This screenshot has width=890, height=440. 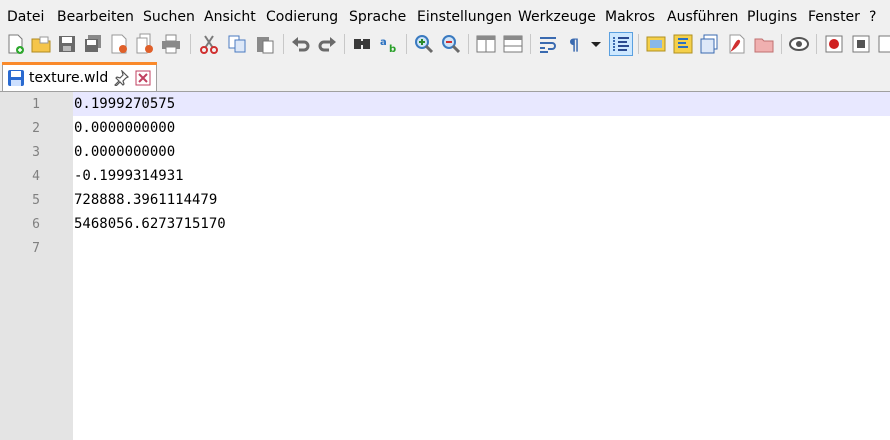 I want to click on line-number: 5, so click(x=36, y=200).